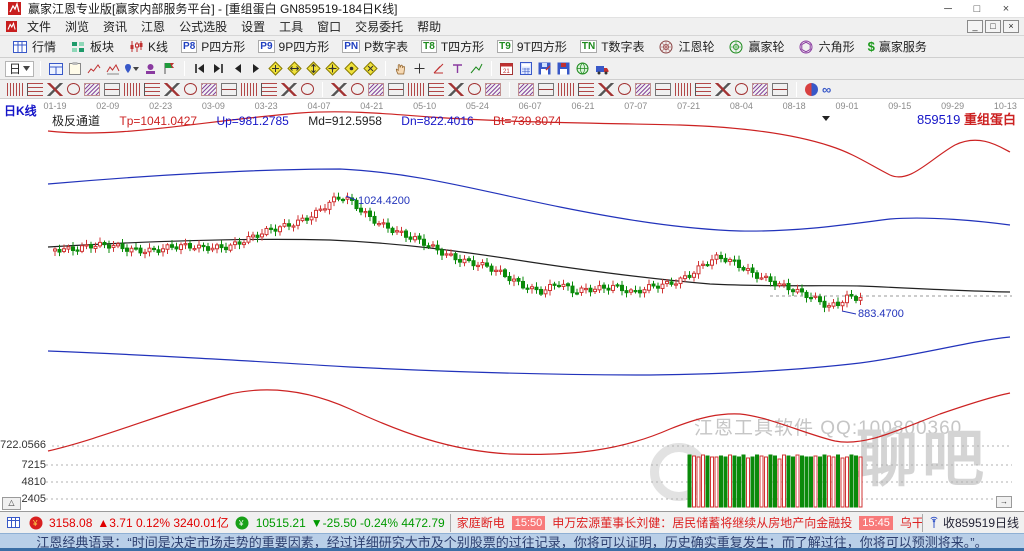  What do you see at coordinates (1011, 26) in the screenshot?
I see `mdi-close-button: ×` at bounding box center [1011, 26].